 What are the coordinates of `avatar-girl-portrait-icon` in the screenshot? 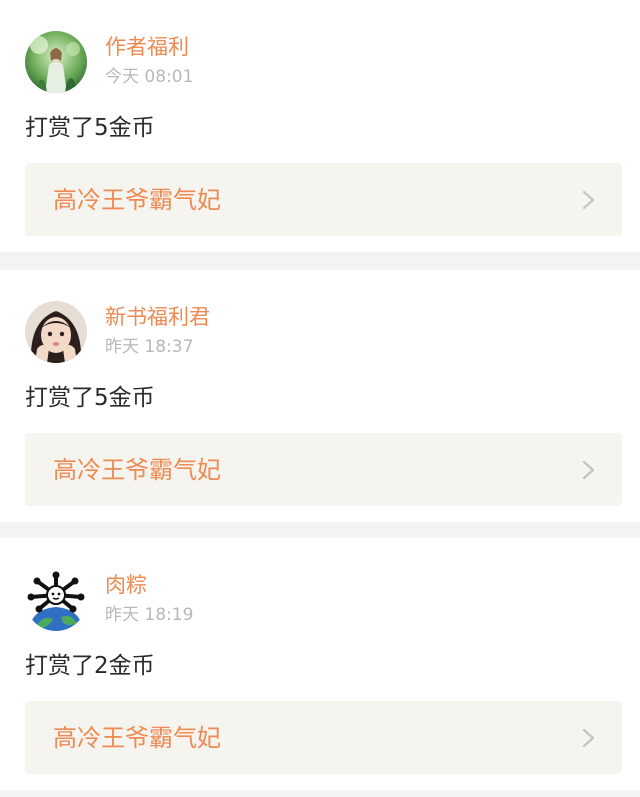 It's located at (56, 332).